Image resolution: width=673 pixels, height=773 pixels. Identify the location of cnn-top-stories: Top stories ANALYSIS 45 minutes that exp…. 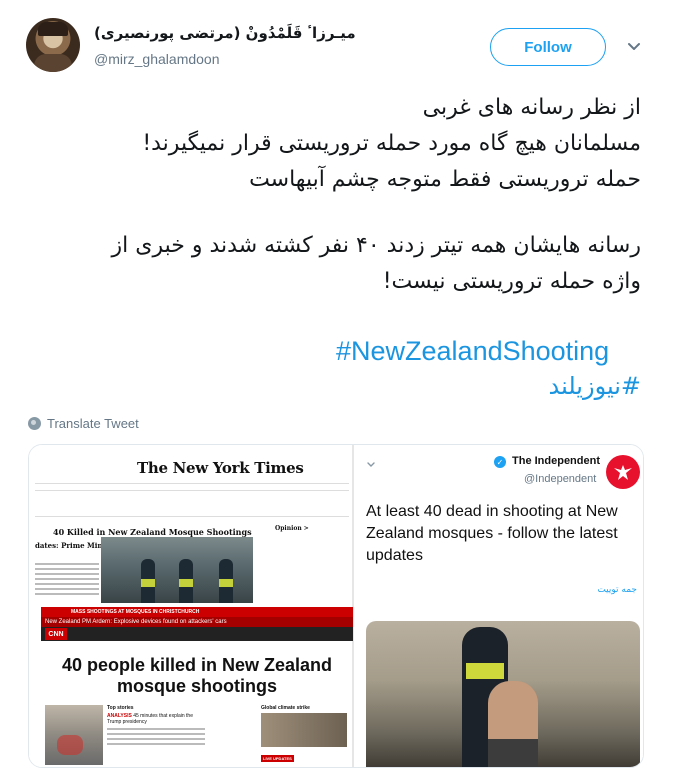
(156, 725).